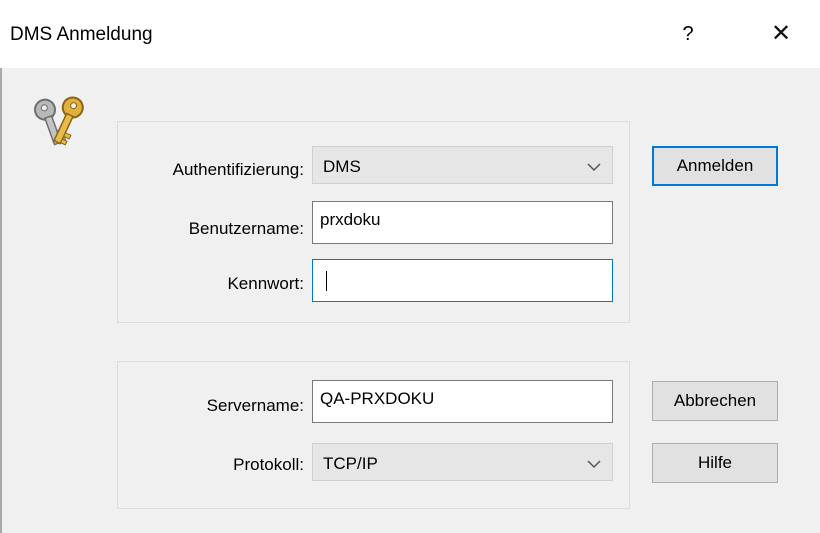  I want to click on servername-field: QA-PRXDOKU, so click(462, 401).